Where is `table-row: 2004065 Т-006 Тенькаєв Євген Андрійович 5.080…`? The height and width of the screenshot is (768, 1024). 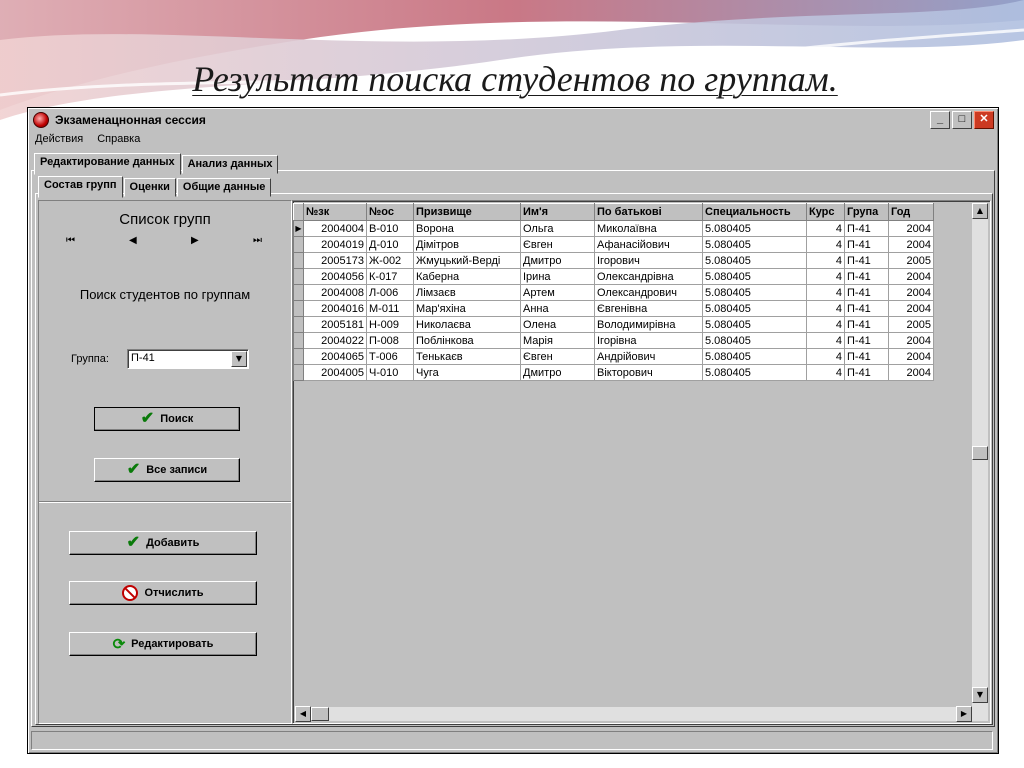
table-row: 2004065 Т-006 Тенькаєв Євген Андрійович 5.080… is located at coordinates (613, 356).